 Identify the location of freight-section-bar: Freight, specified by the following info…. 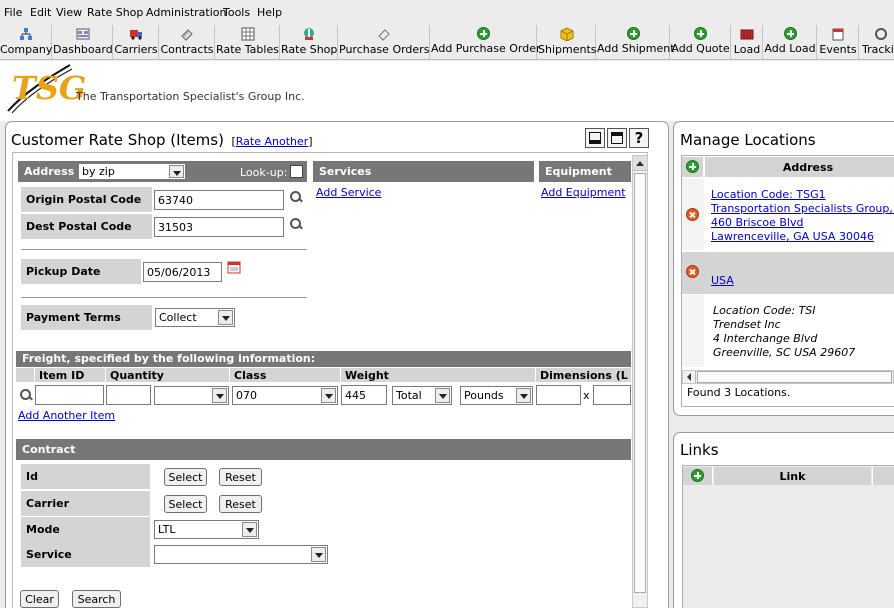
(323, 359).